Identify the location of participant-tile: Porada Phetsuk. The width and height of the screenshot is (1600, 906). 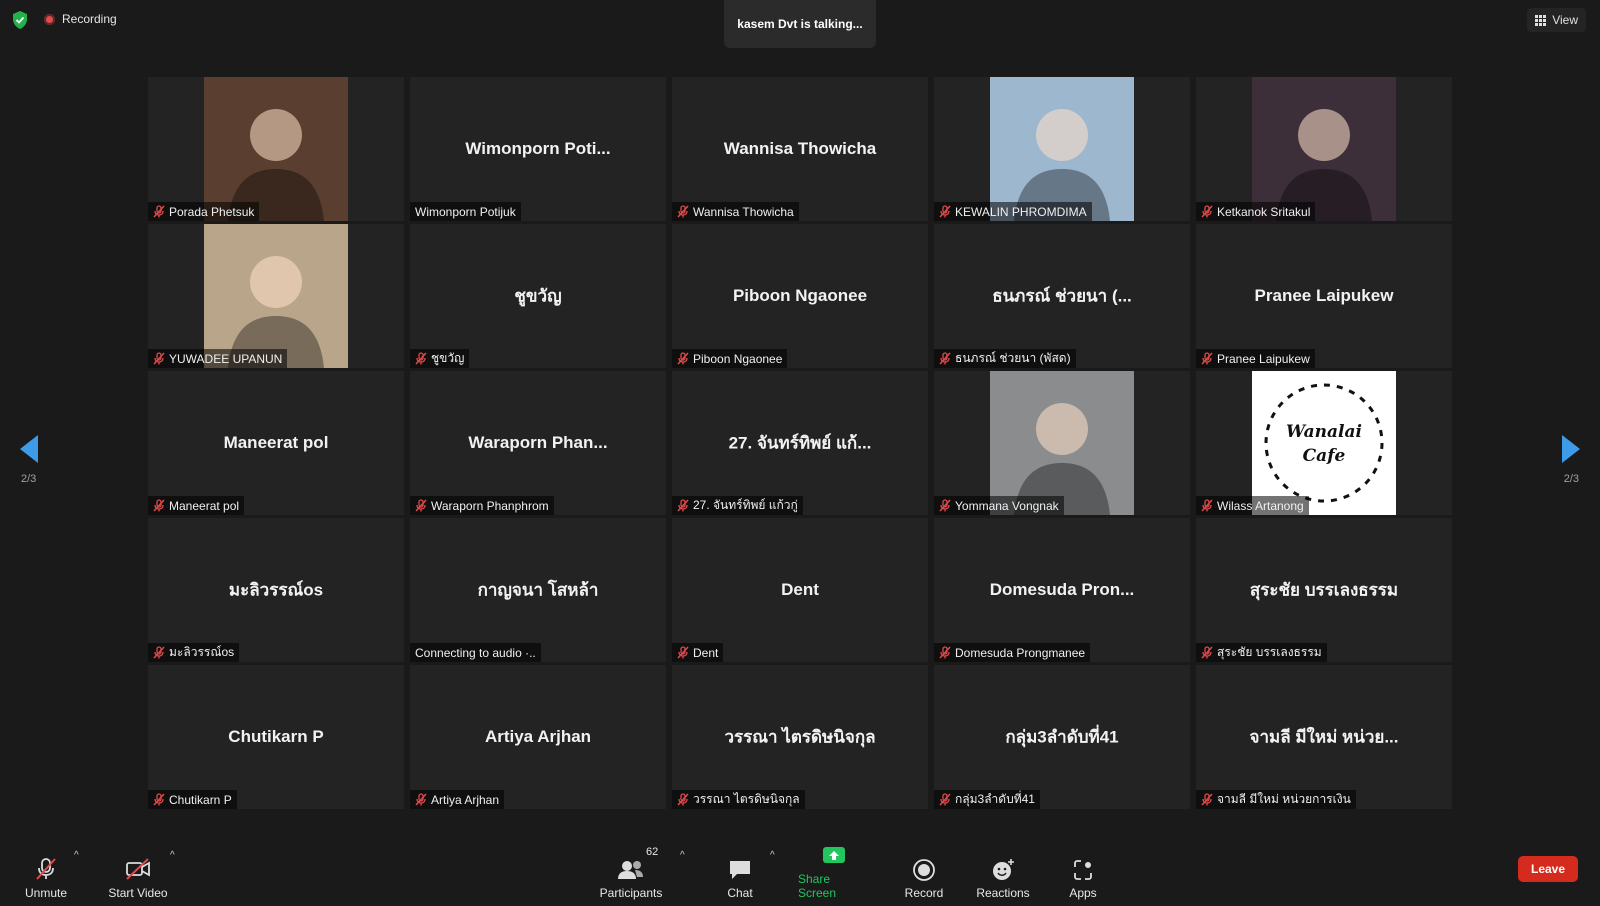
(276, 149).